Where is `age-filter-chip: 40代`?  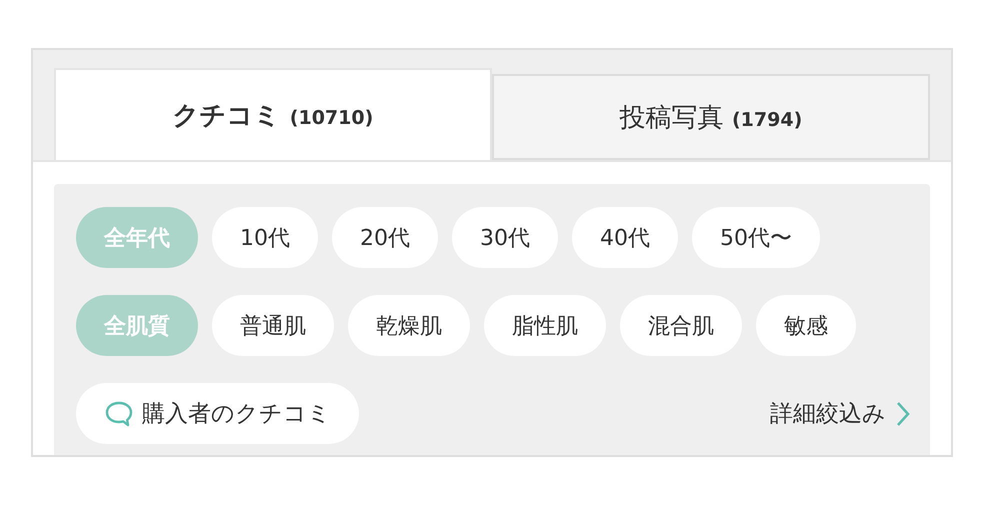 age-filter-chip: 40代 is located at coordinates (625, 237).